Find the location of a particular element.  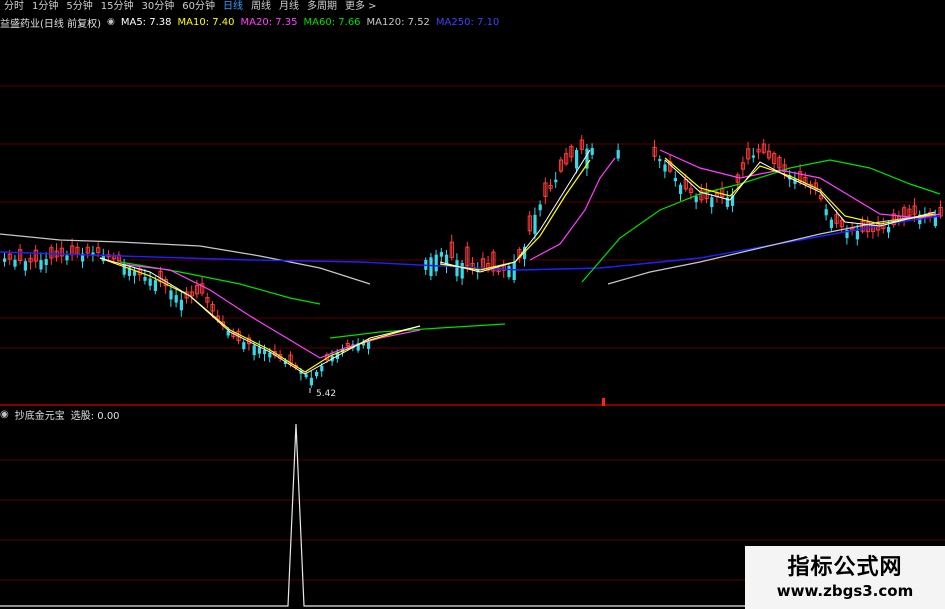

low-price-label: 5.42 is located at coordinates (326, 394).